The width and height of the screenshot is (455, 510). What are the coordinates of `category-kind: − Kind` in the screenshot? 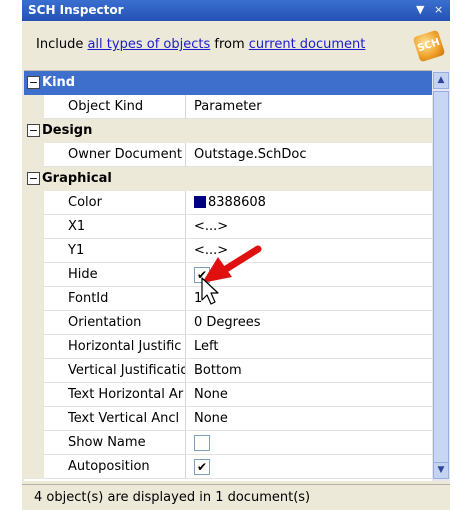 It's located at (228, 83).